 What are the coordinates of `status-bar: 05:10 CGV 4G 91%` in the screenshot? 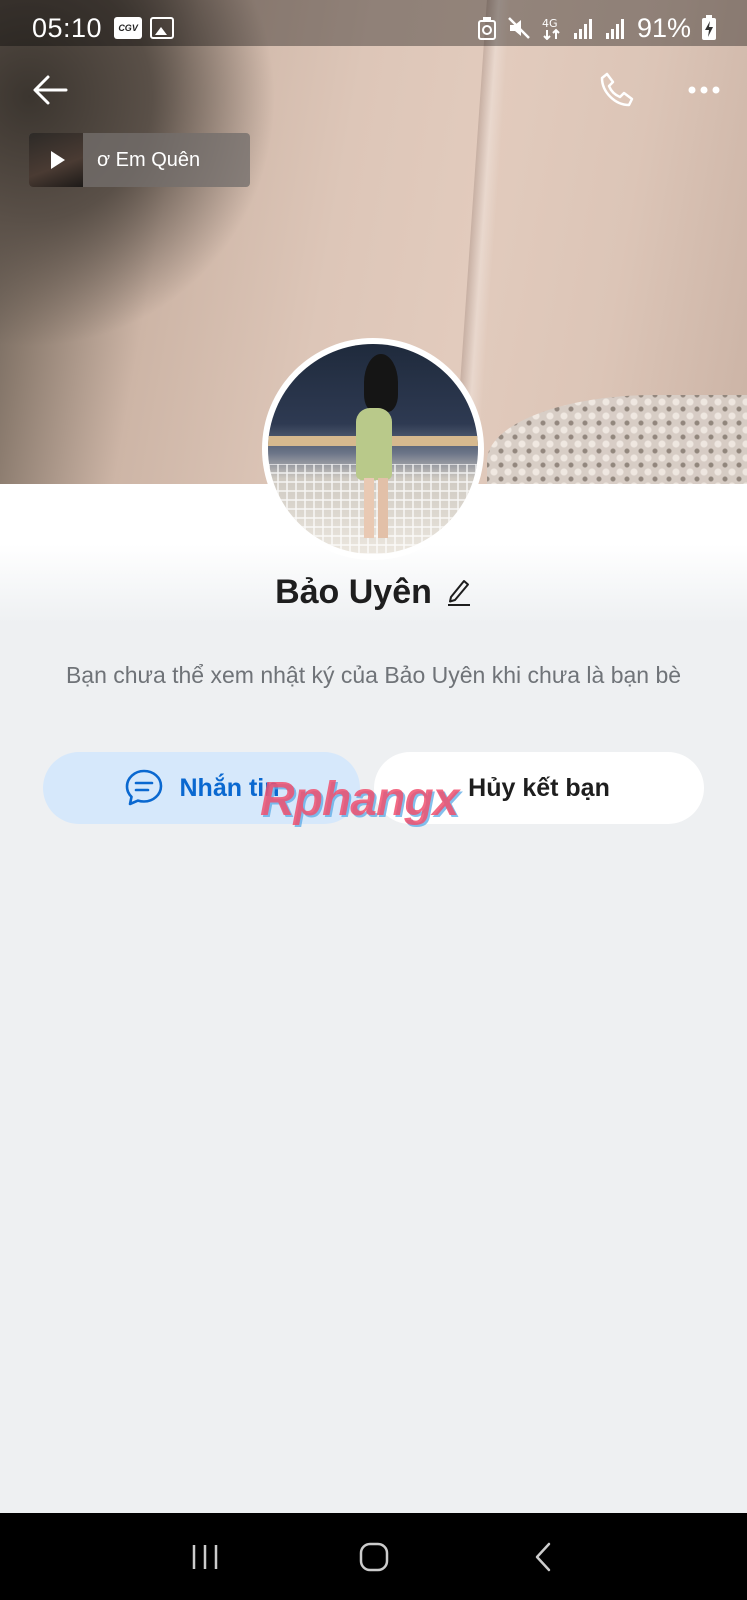 It's located at (373, 28).